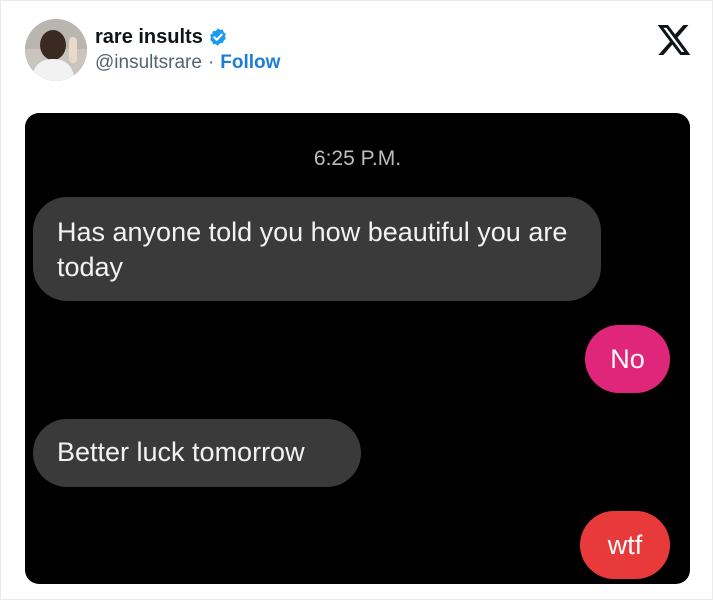 This screenshot has height=600, width=713. What do you see at coordinates (148, 63) in the screenshot?
I see `author-handle: @insultsrare` at bounding box center [148, 63].